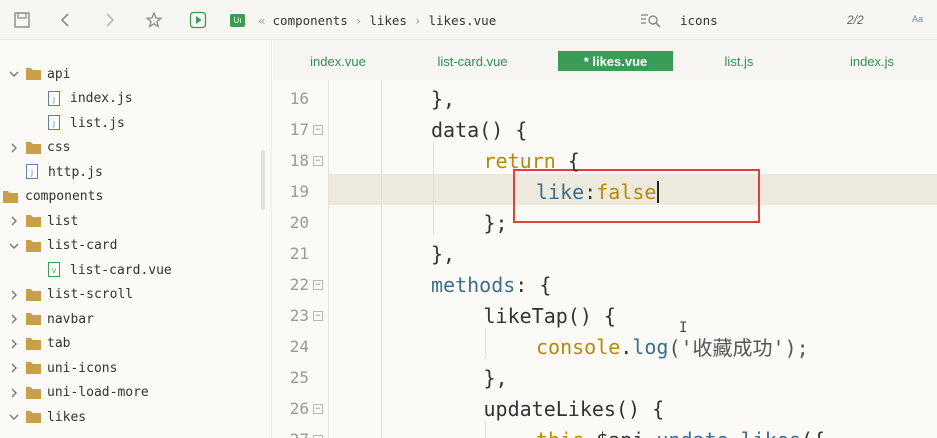 Image resolution: width=937 pixels, height=438 pixels. Describe the element at coordinates (388, 20) in the screenshot. I see `breadcrumb-item-likes: likes` at that location.